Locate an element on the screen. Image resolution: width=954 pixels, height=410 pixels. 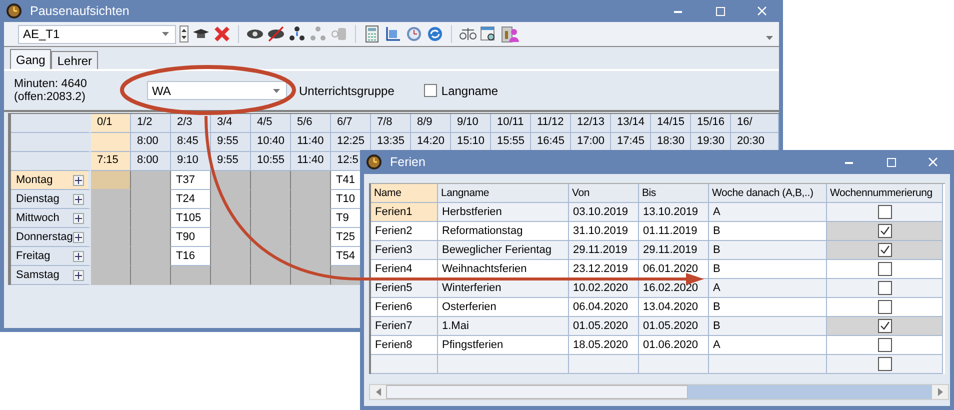
day-row-header: Montag is located at coordinates (51, 180).